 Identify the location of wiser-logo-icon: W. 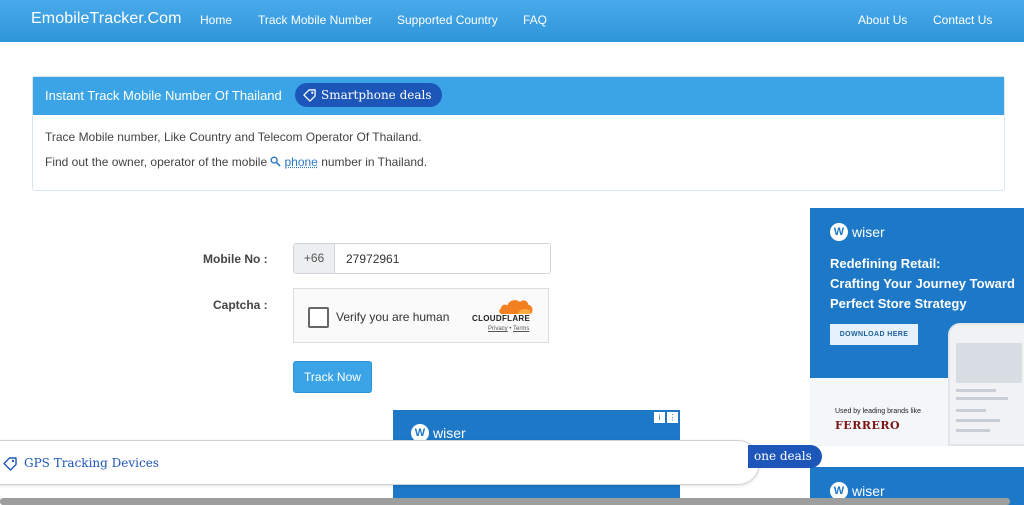
(839, 232).